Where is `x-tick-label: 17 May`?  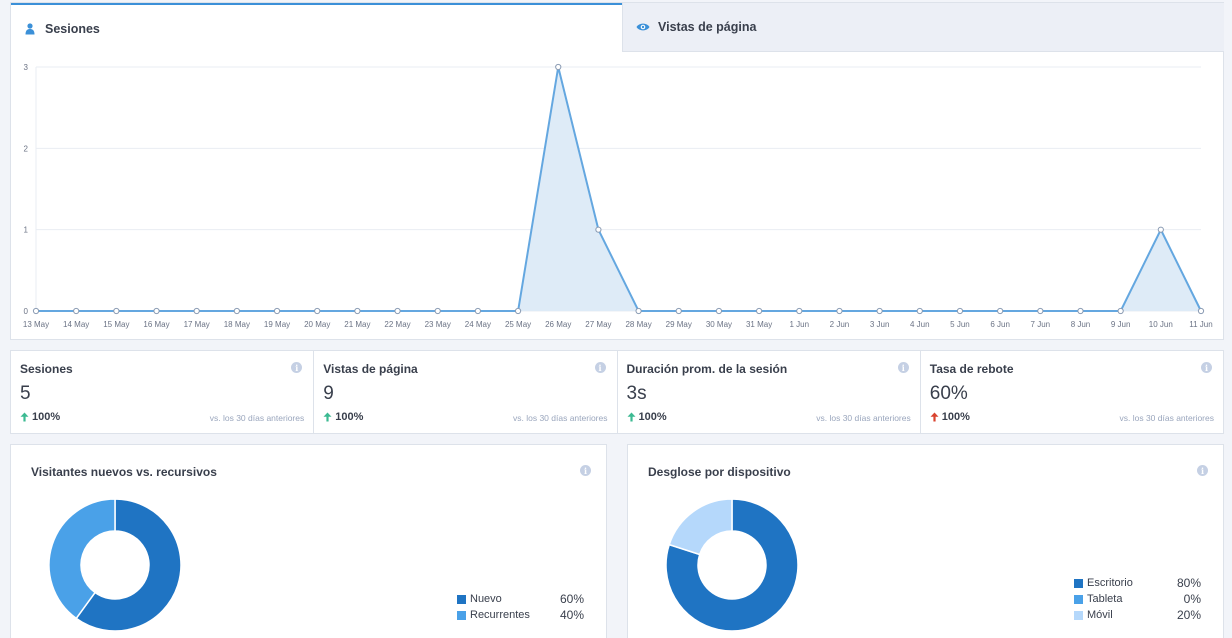 x-tick-label: 17 May is located at coordinates (197, 324).